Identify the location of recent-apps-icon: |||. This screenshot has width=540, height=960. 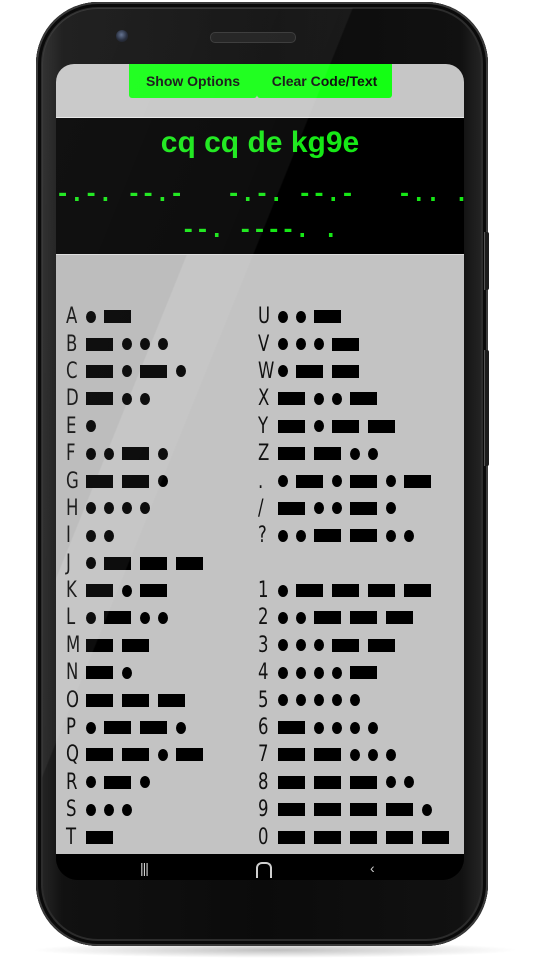
(144, 868).